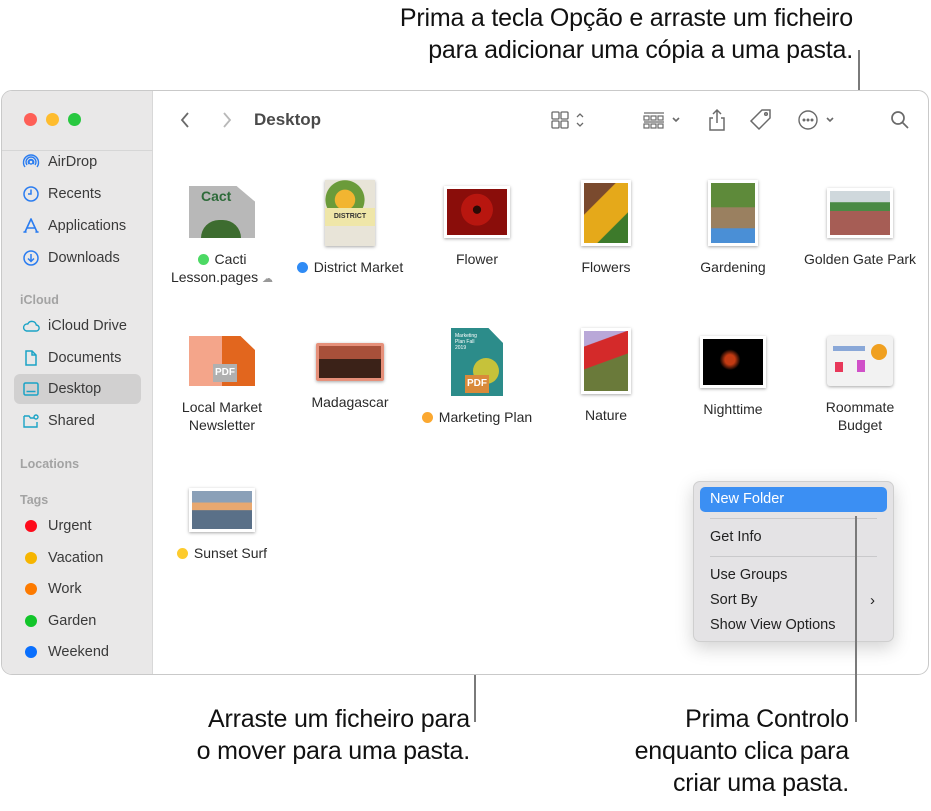  Describe the element at coordinates (222, 519) in the screenshot. I see `file-sunset-surf: Sunset Surf` at that location.